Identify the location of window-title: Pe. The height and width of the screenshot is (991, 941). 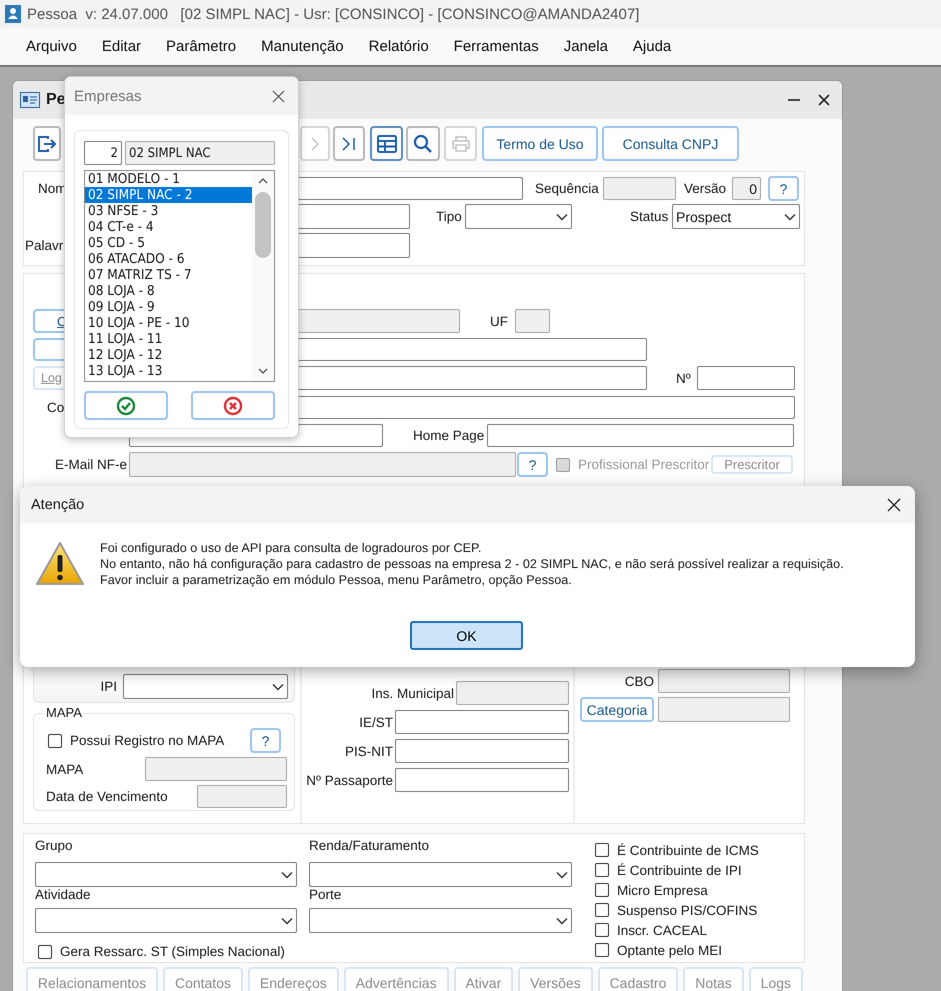
(56, 100).